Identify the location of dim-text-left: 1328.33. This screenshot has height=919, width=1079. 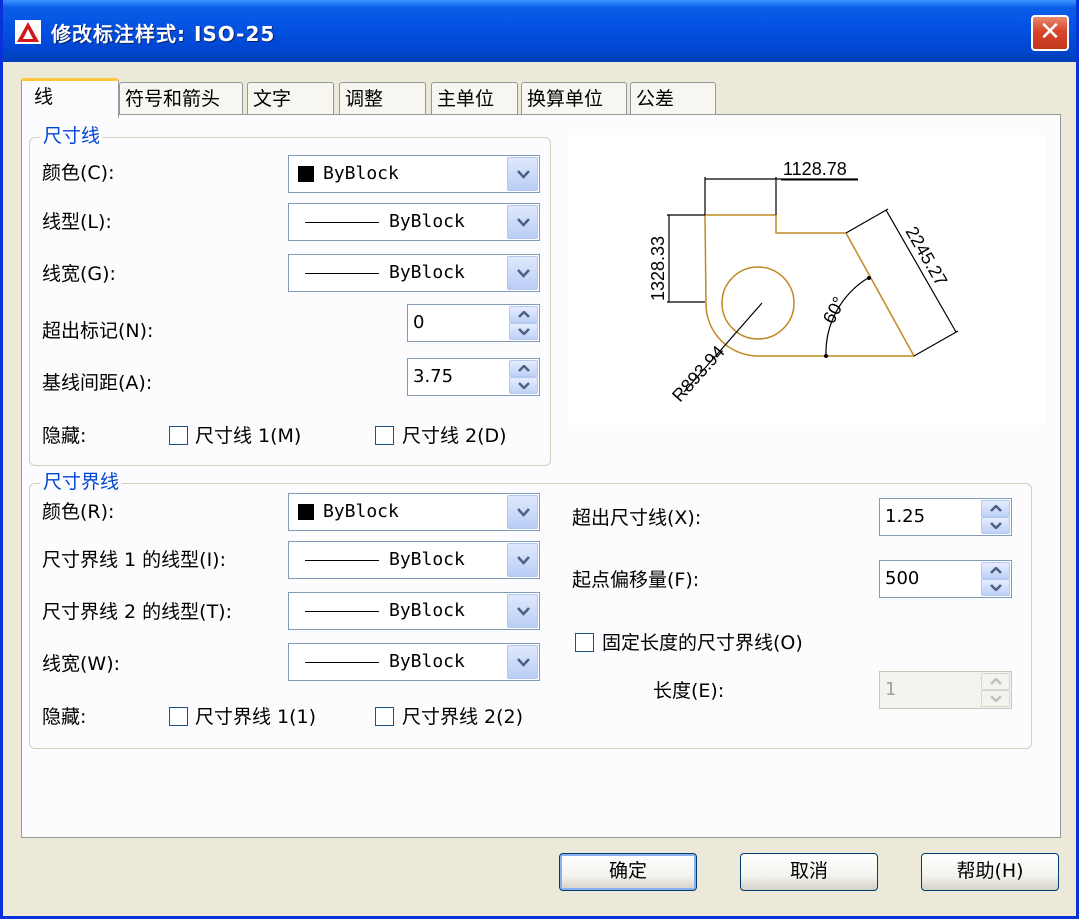
(658, 268).